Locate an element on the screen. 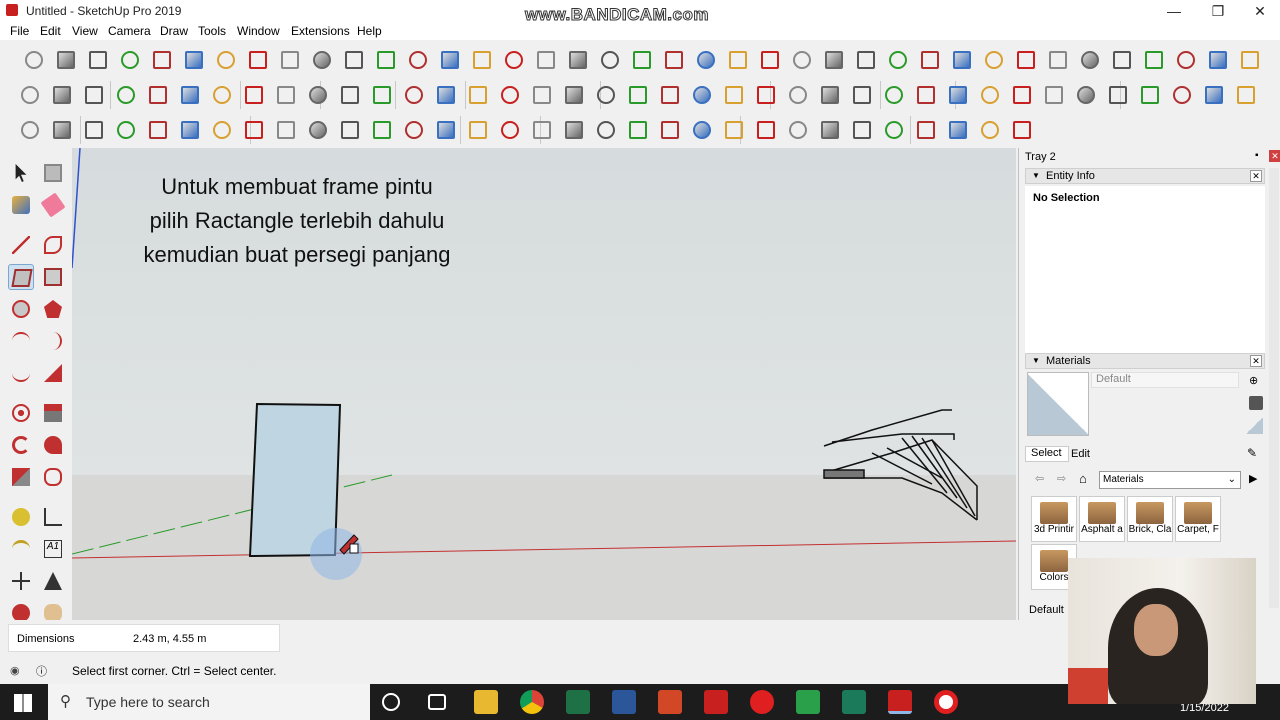 Image resolution: width=1280 pixels, height=720 pixels. task-view-icon is located at coordinates (437, 702).